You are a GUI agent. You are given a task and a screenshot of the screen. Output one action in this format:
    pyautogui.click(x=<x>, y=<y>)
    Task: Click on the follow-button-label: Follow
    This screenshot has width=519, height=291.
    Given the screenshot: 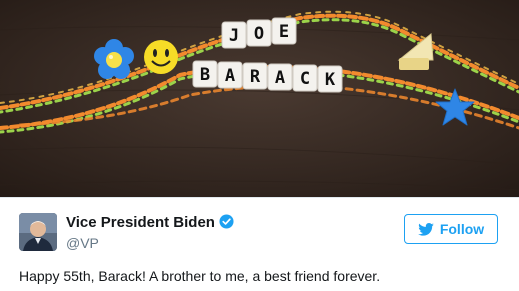 What is the action you would take?
    pyautogui.click(x=462, y=229)
    